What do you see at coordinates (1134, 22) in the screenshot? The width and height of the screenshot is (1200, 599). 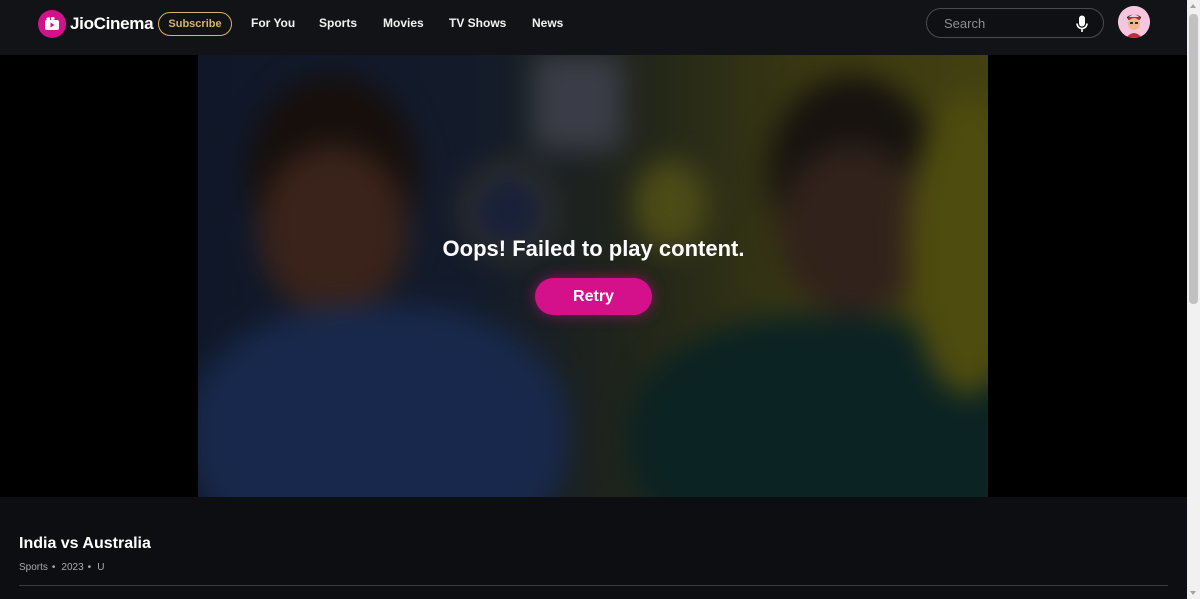 I see `avatar` at bounding box center [1134, 22].